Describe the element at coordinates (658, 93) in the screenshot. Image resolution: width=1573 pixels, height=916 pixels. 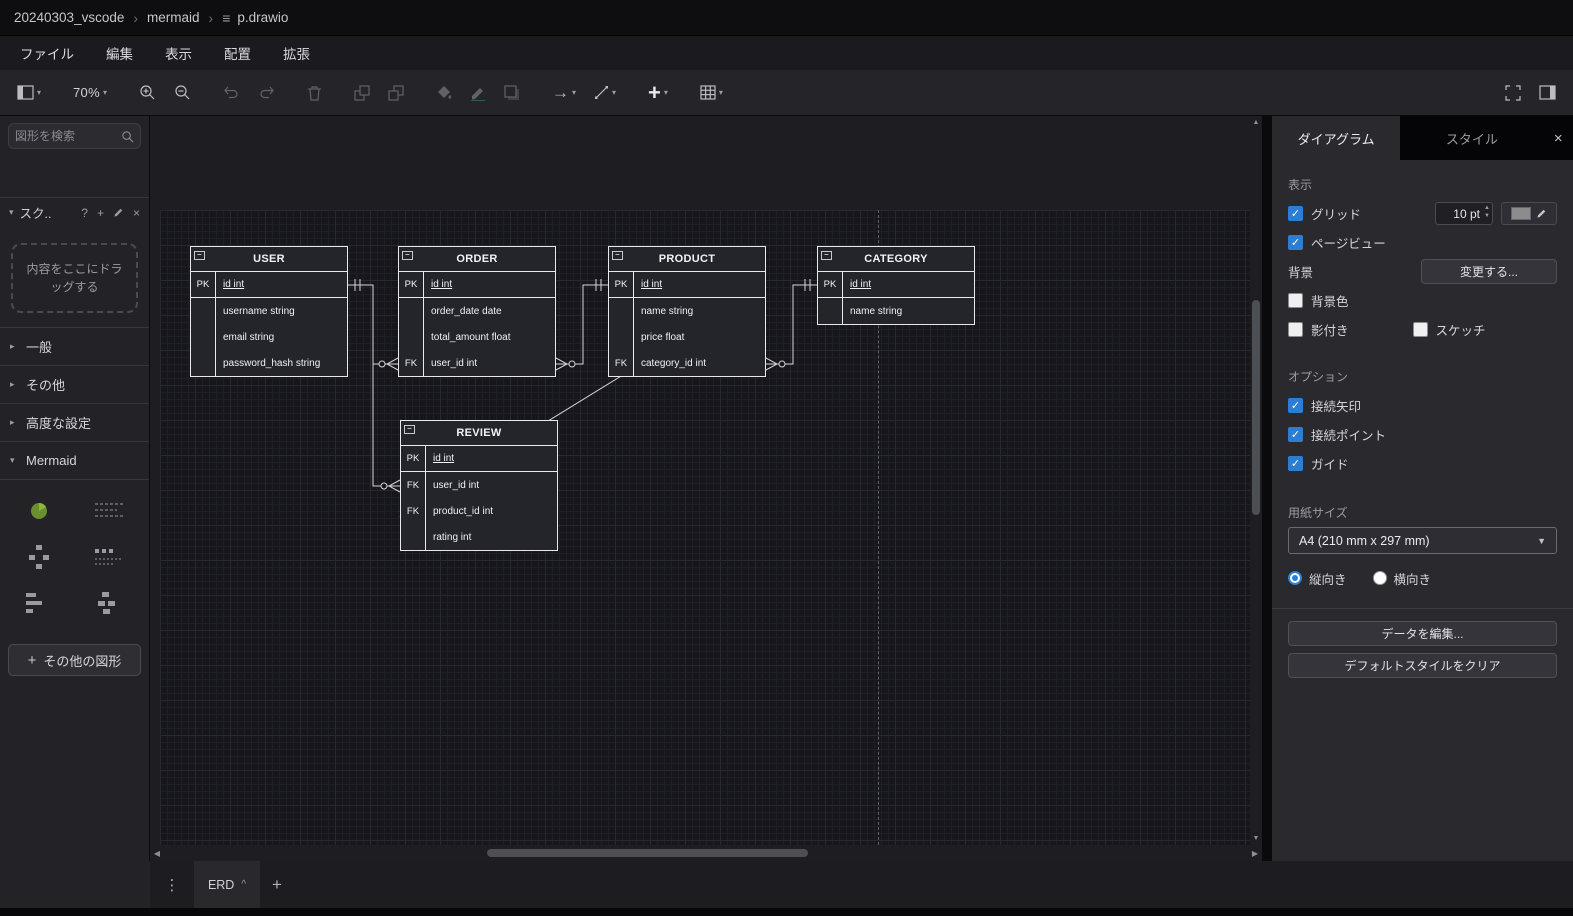
I see `insert-button: + ▾` at that location.